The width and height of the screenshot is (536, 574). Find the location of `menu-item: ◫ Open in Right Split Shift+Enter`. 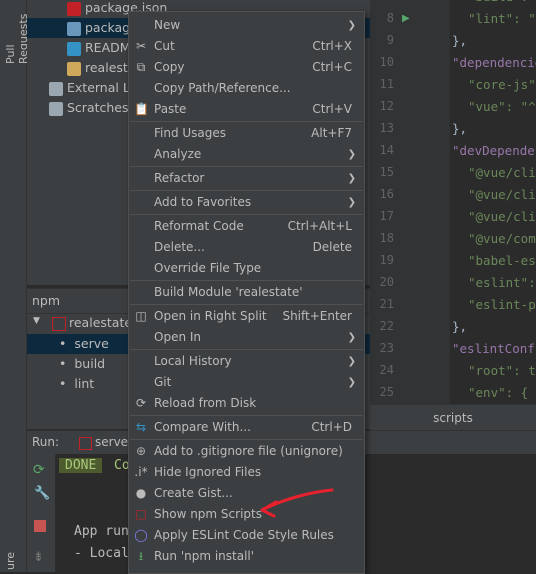

menu-item: ◫ Open in Right Split Shift+Enter is located at coordinates (246, 316).